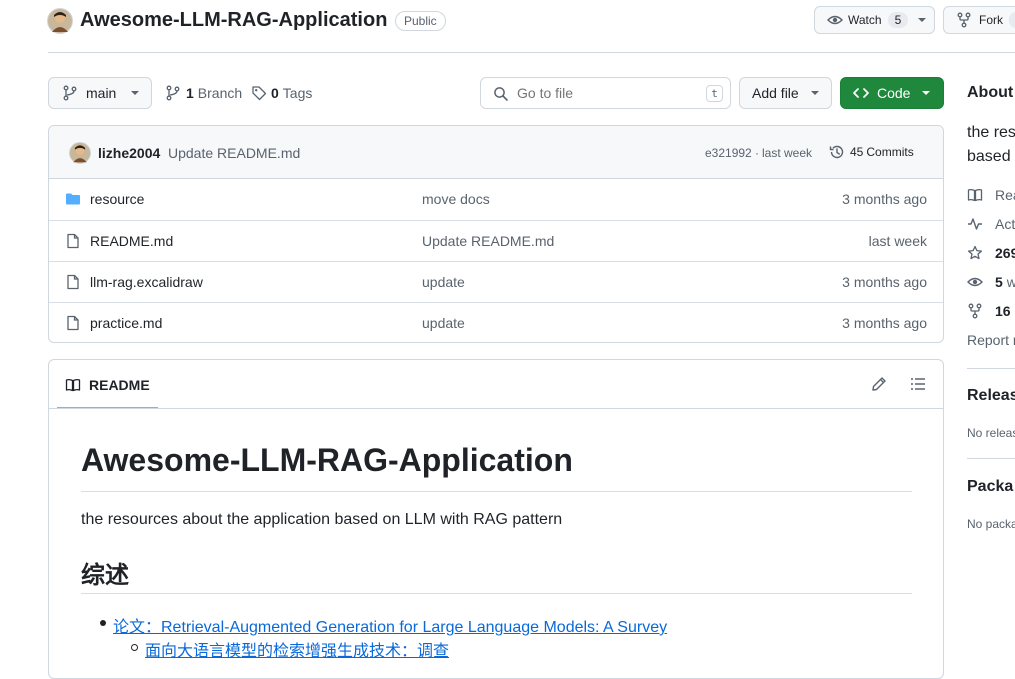 The image size is (1015, 679). Describe the element at coordinates (991, 524) in the screenshot. I see `packages-empty-text: No packa` at that location.